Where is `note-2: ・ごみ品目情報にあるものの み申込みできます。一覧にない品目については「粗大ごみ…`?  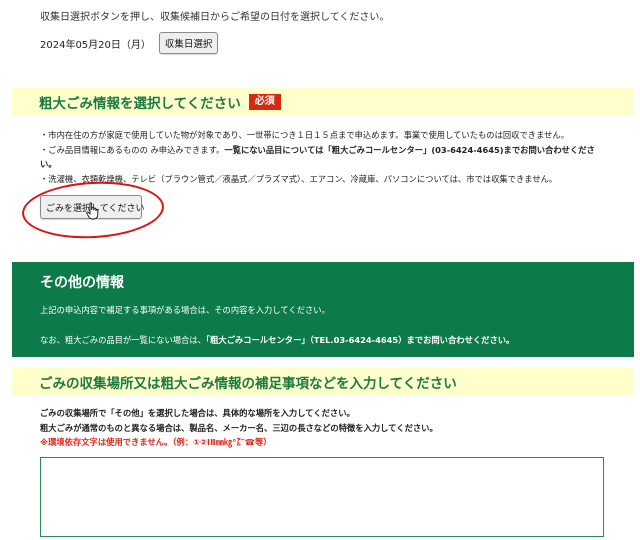
note-2: ・ごみ品目情報にあるものの み申込みできます。一覧にない品目については「粗大ごみ… is located at coordinates (335, 150).